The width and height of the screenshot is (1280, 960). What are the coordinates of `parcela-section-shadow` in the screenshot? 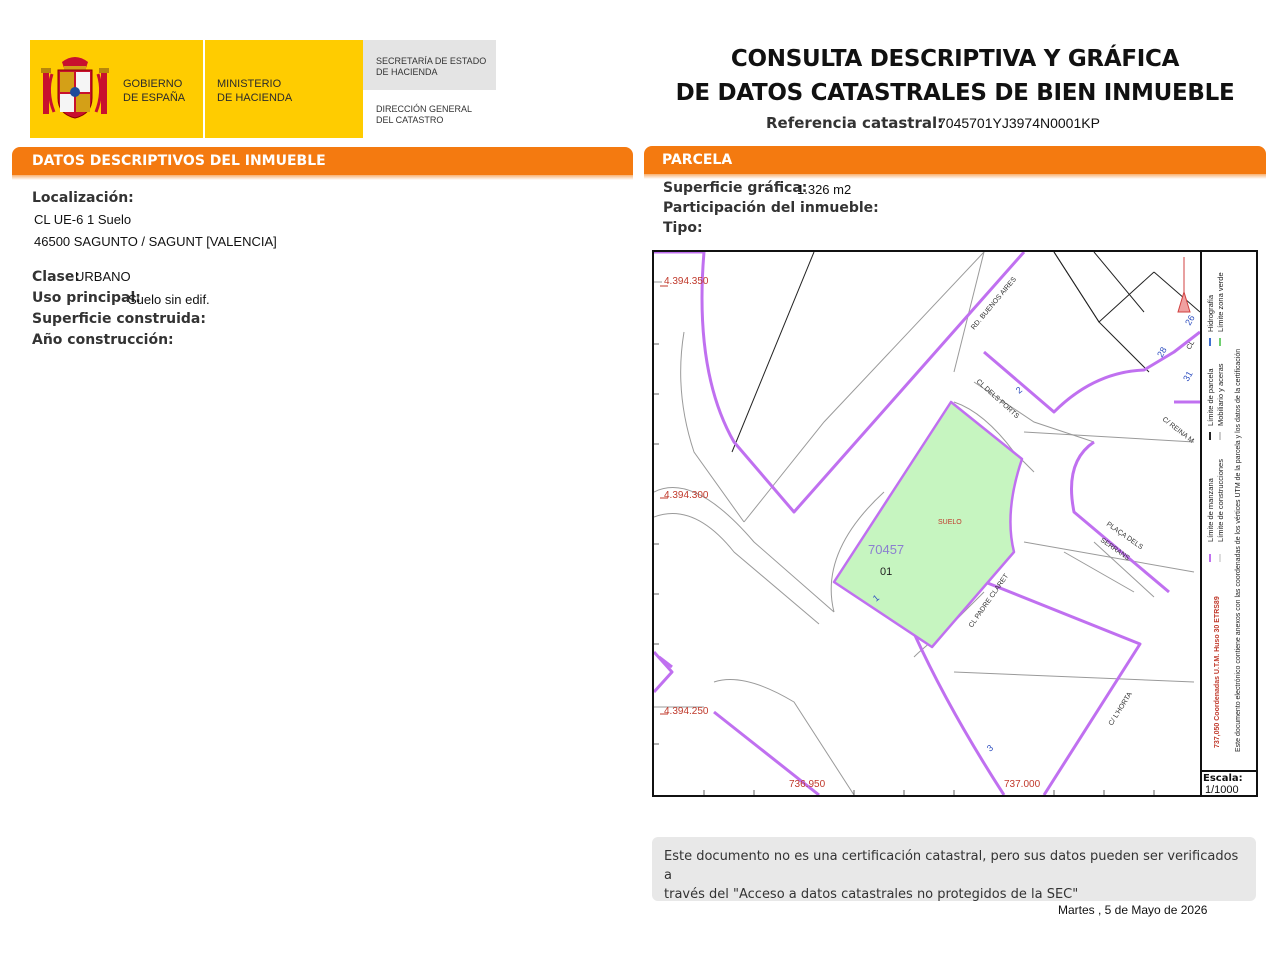 It's located at (955, 176).